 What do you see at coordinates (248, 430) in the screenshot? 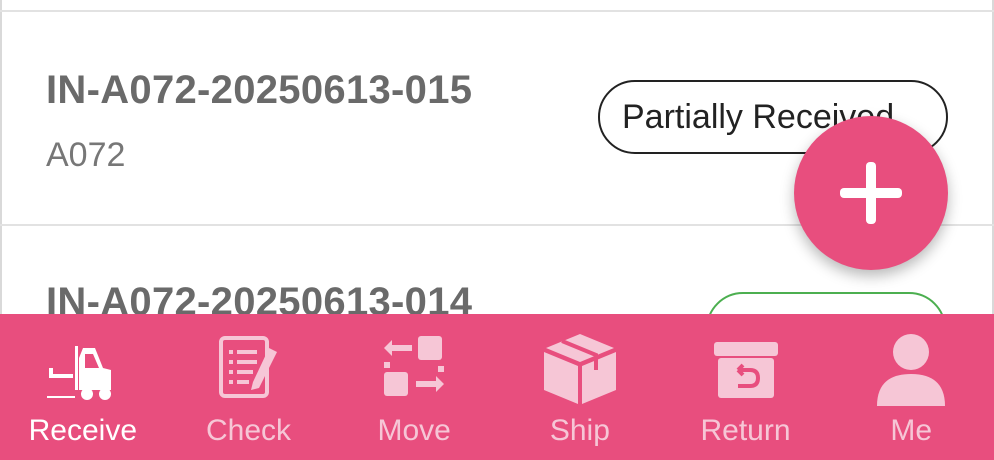
I see `nav-label-check: Check` at bounding box center [248, 430].